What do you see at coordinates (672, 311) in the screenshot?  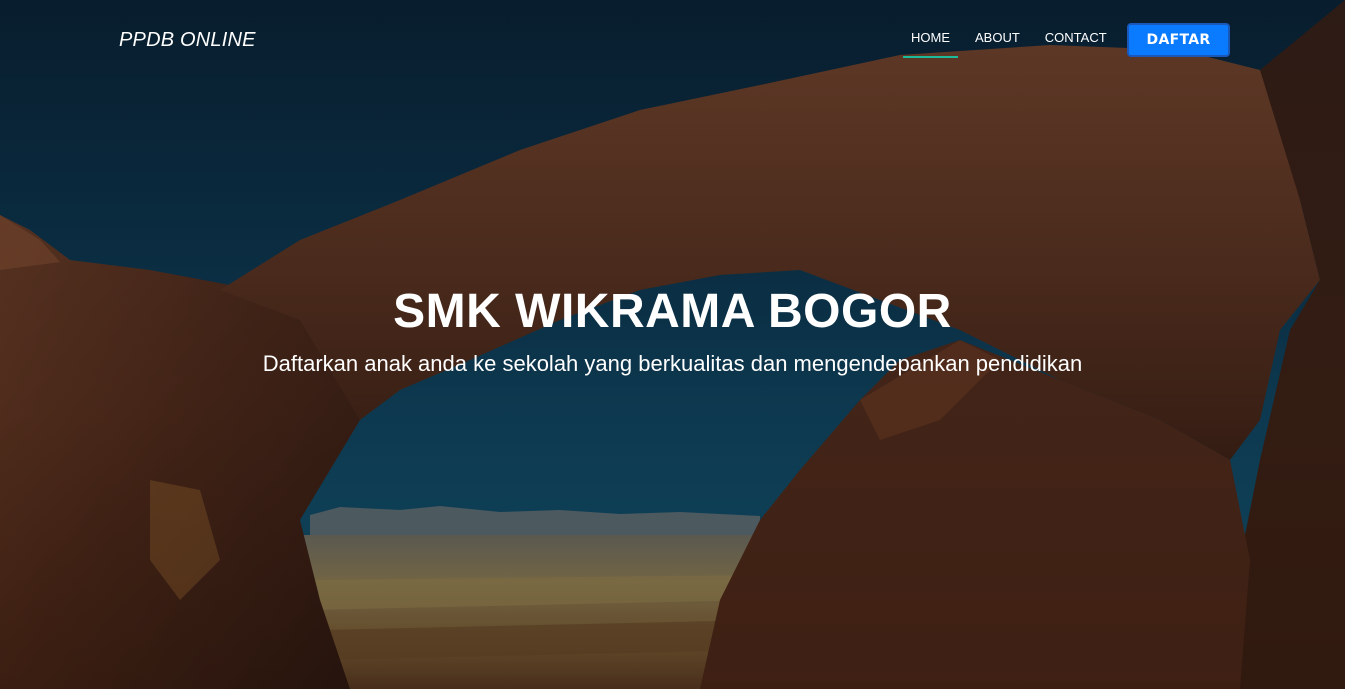 I see `hero-title: SMK WIKRAMA BOGOR` at bounding box center [672, 311].